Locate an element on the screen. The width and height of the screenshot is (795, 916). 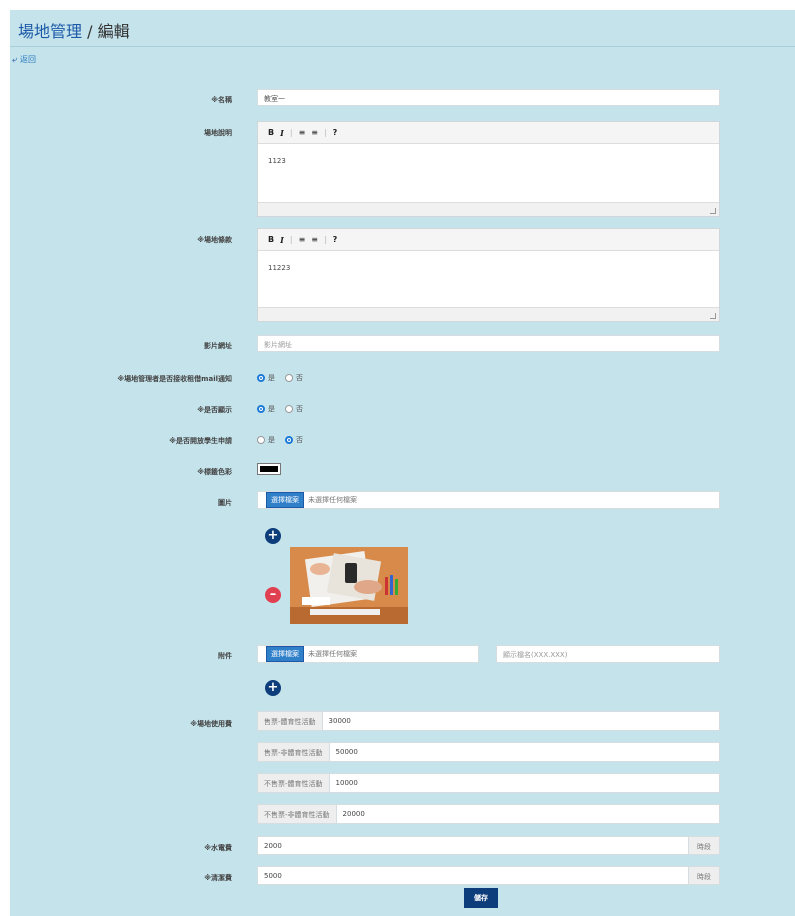
image-file-input: 選擇檔案 未選擇任何檔案 is located at coordinates (488, 500).